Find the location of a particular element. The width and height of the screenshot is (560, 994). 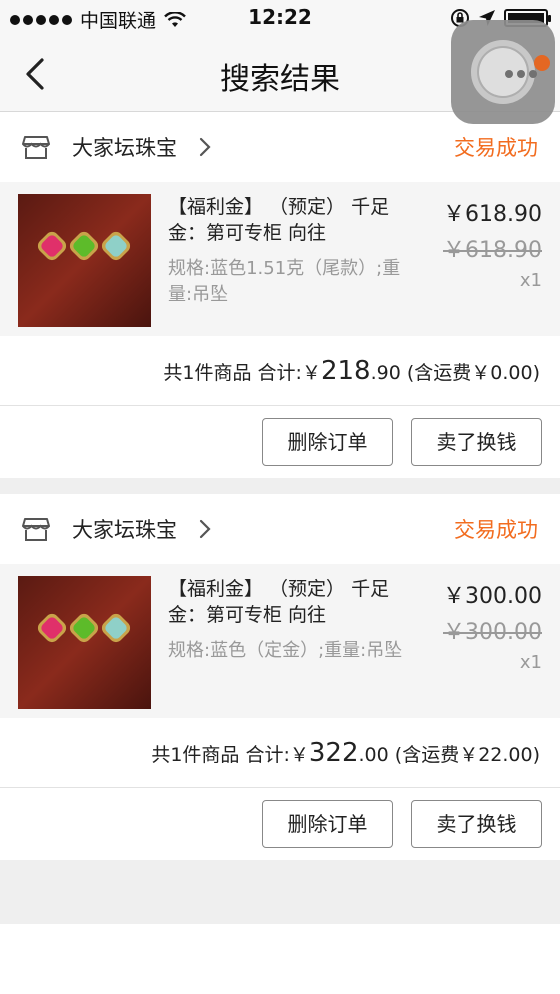

section-divider is located at coordinates (280, 486).